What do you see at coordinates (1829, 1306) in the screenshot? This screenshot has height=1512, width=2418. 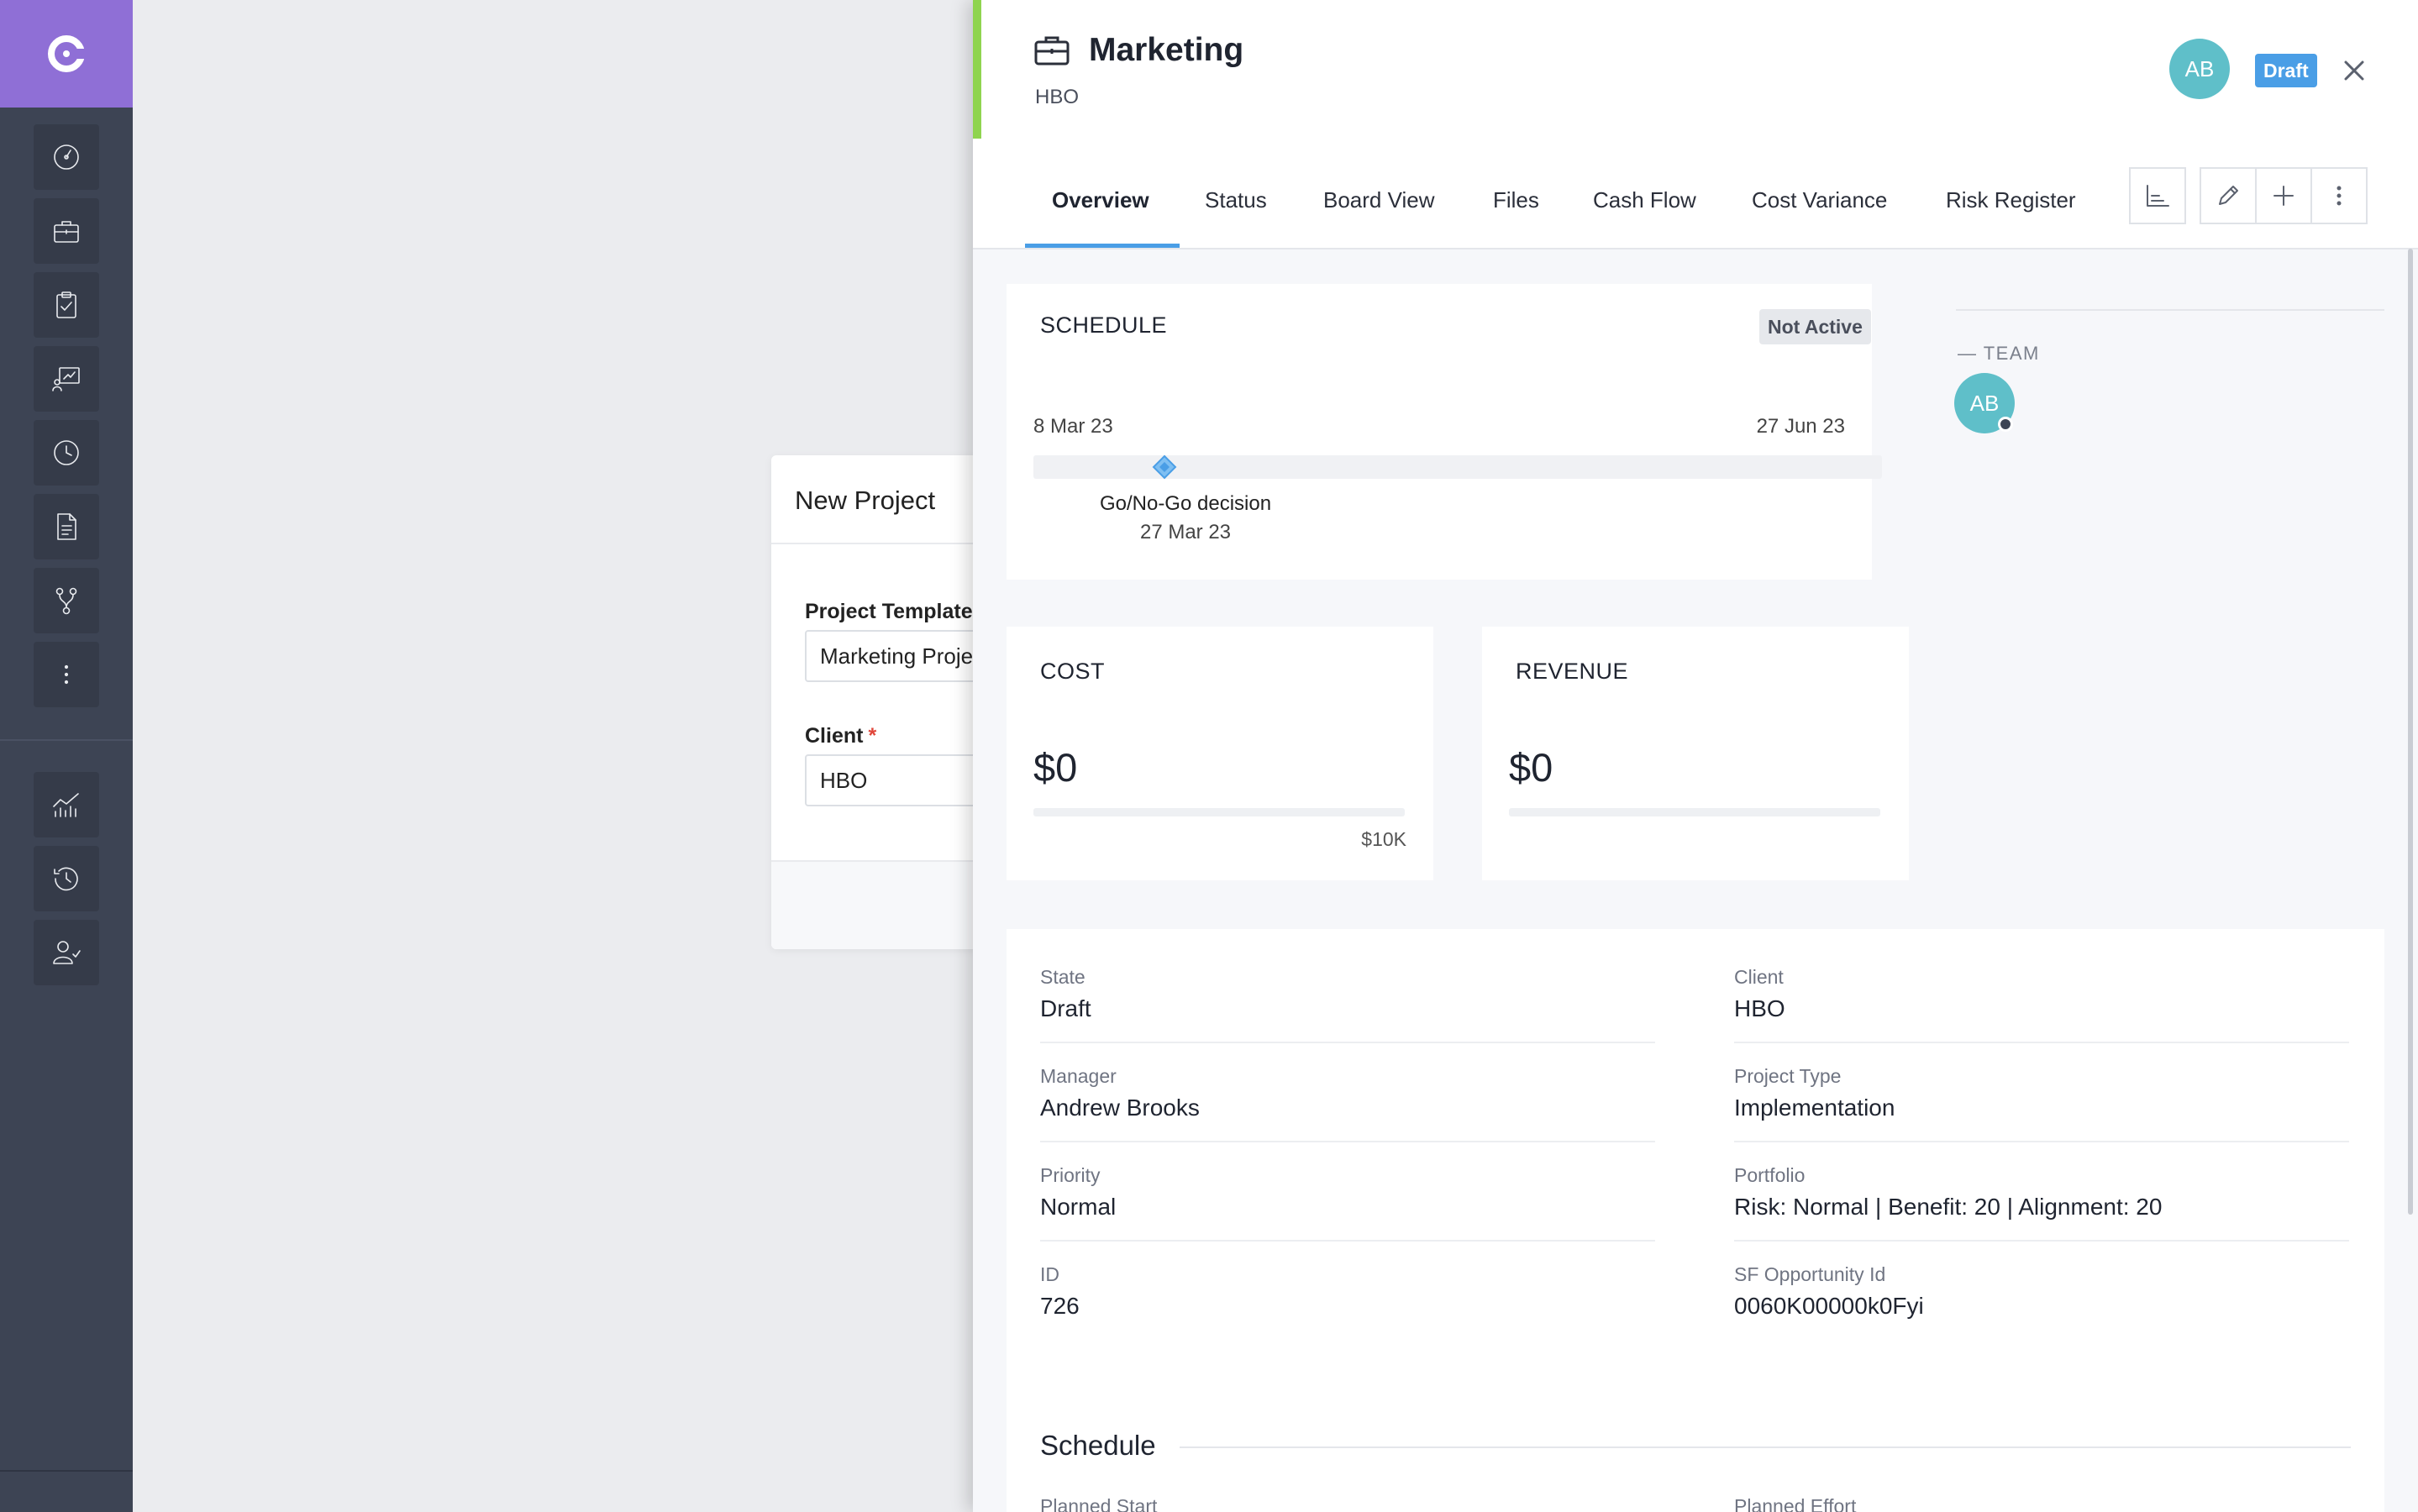 I see `field-value: 0060K00000k0Fyi` at bounding box center [1829, 1306].